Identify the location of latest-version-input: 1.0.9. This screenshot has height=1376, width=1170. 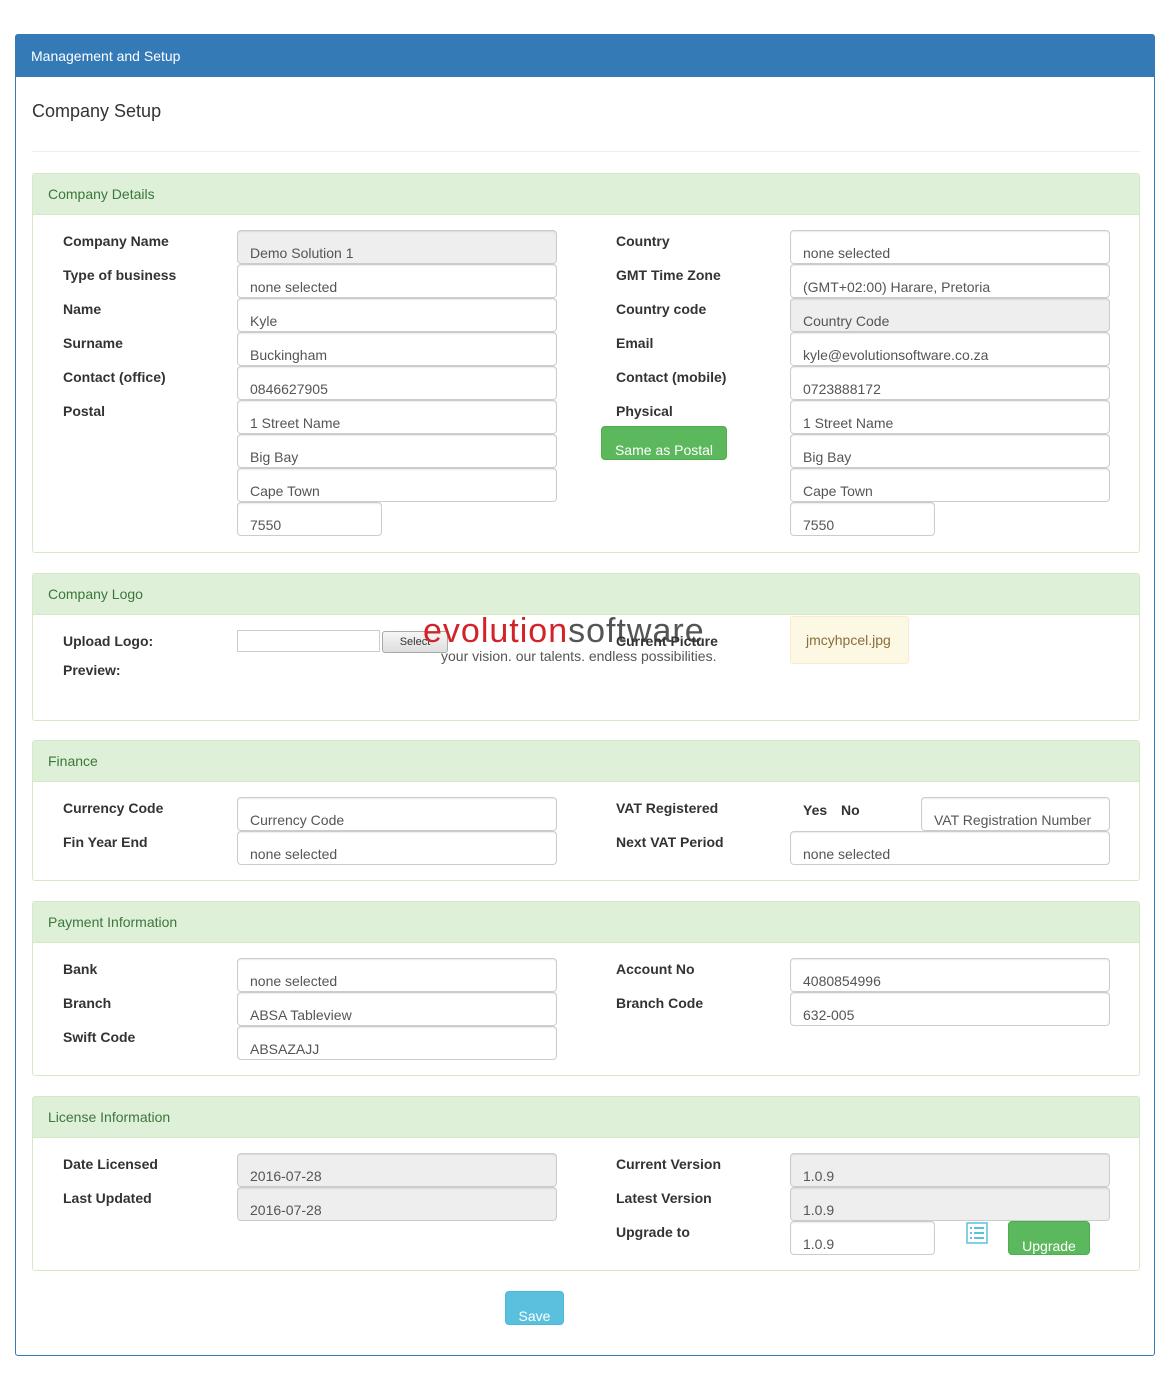
(950, 1204).